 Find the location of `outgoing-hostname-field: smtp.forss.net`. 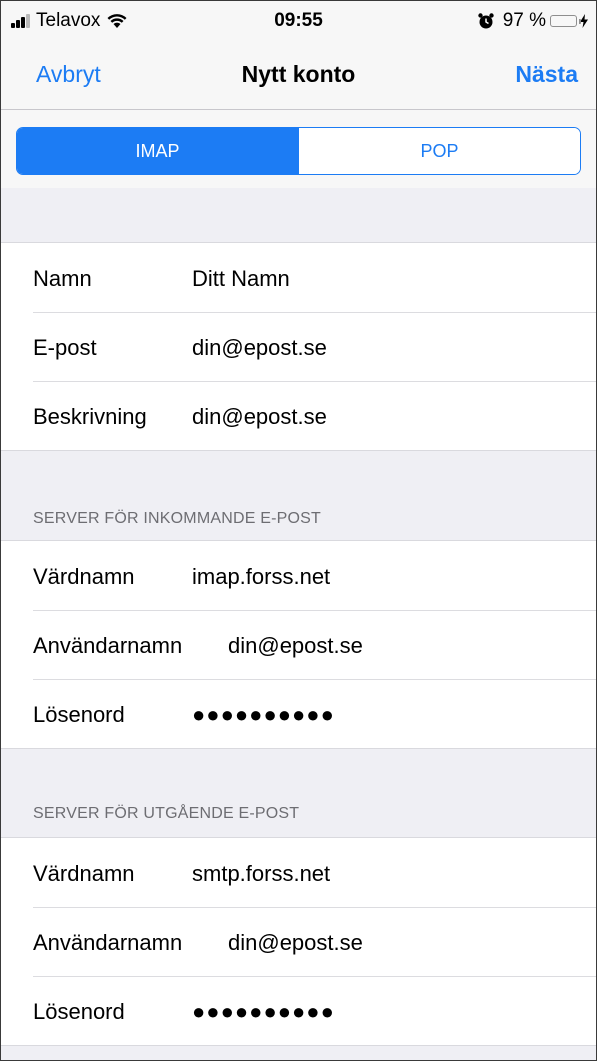

outgoing-hostname-field: smtp.forss.net is located at coordinates (261, 874).